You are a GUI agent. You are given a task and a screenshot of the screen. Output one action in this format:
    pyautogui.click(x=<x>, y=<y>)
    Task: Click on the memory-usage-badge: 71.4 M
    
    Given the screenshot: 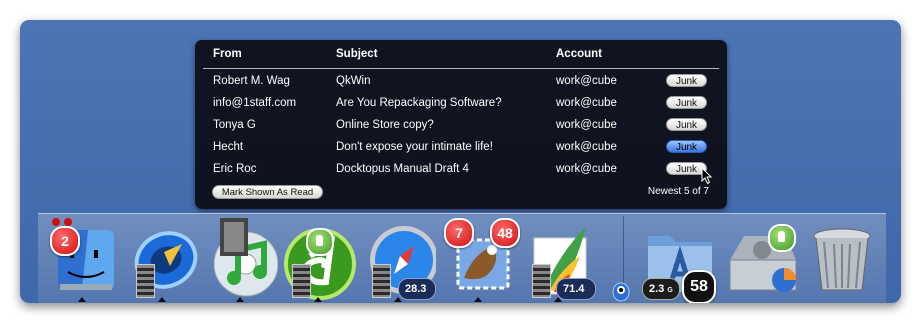 What is the action you would take?
    pyautogui.click(x=576, y=289)
    